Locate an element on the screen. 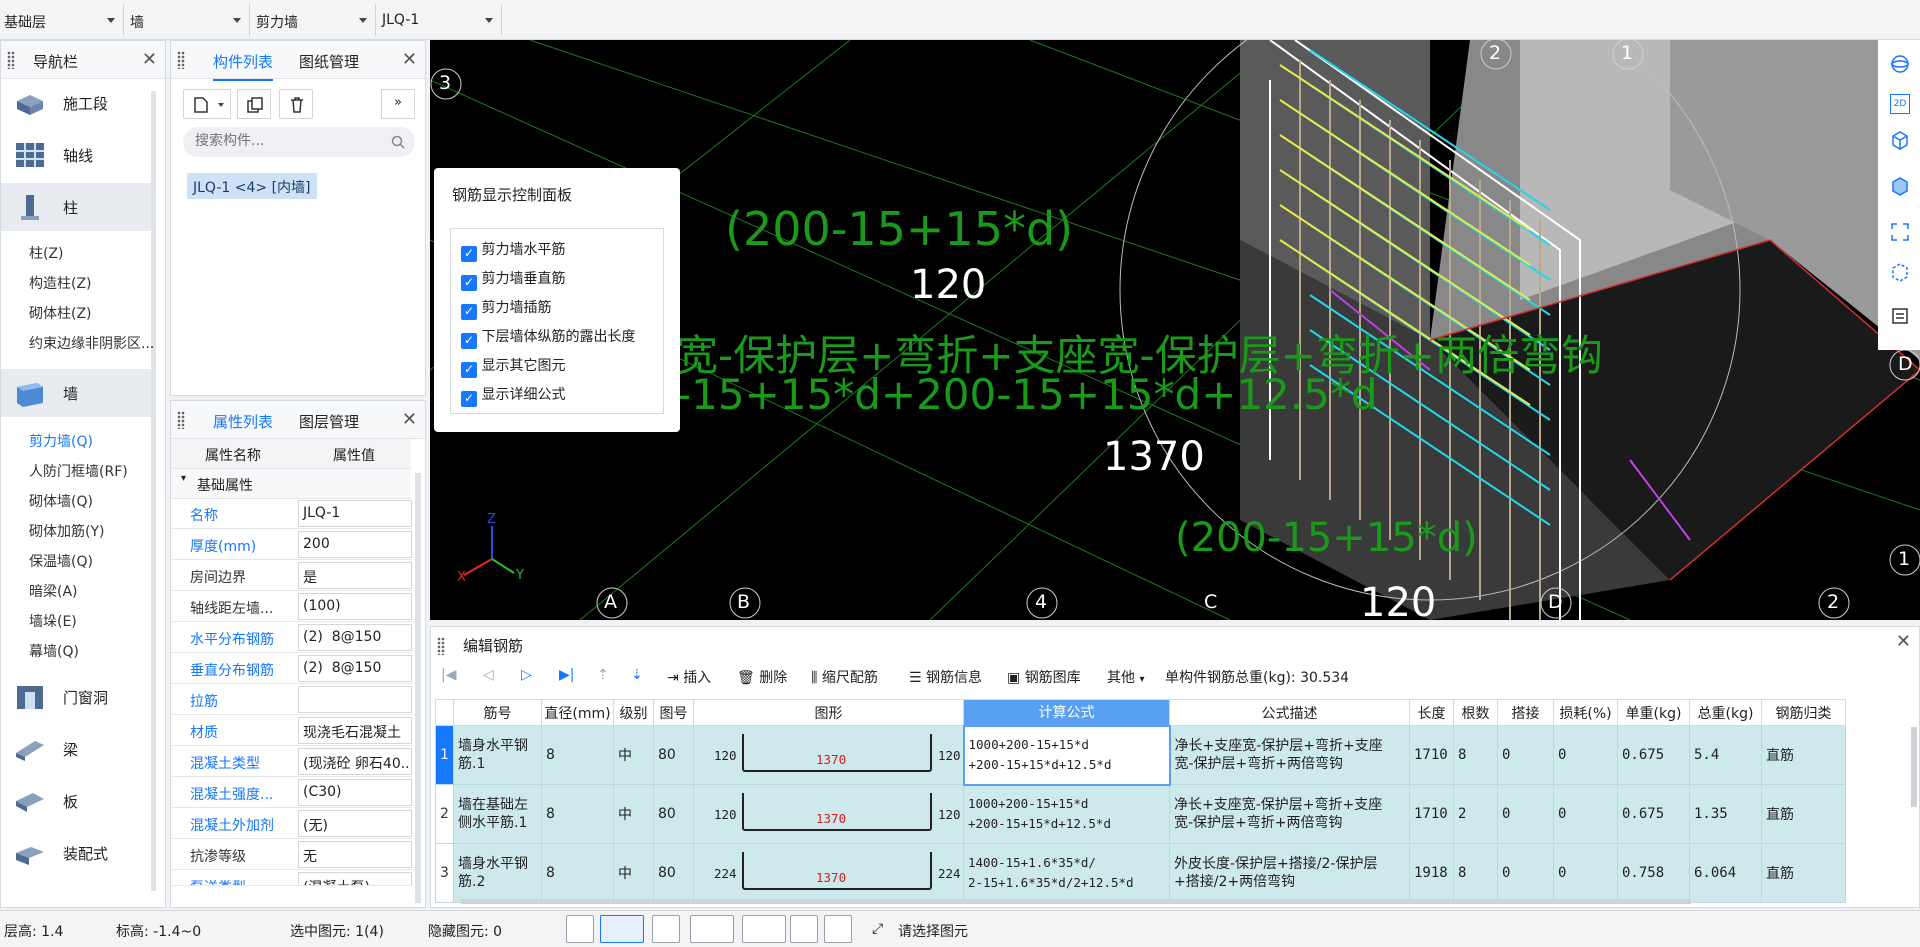 The image size is (1920, 947). nav-item-axis: 轴线 is located at coordinates (76, 155).